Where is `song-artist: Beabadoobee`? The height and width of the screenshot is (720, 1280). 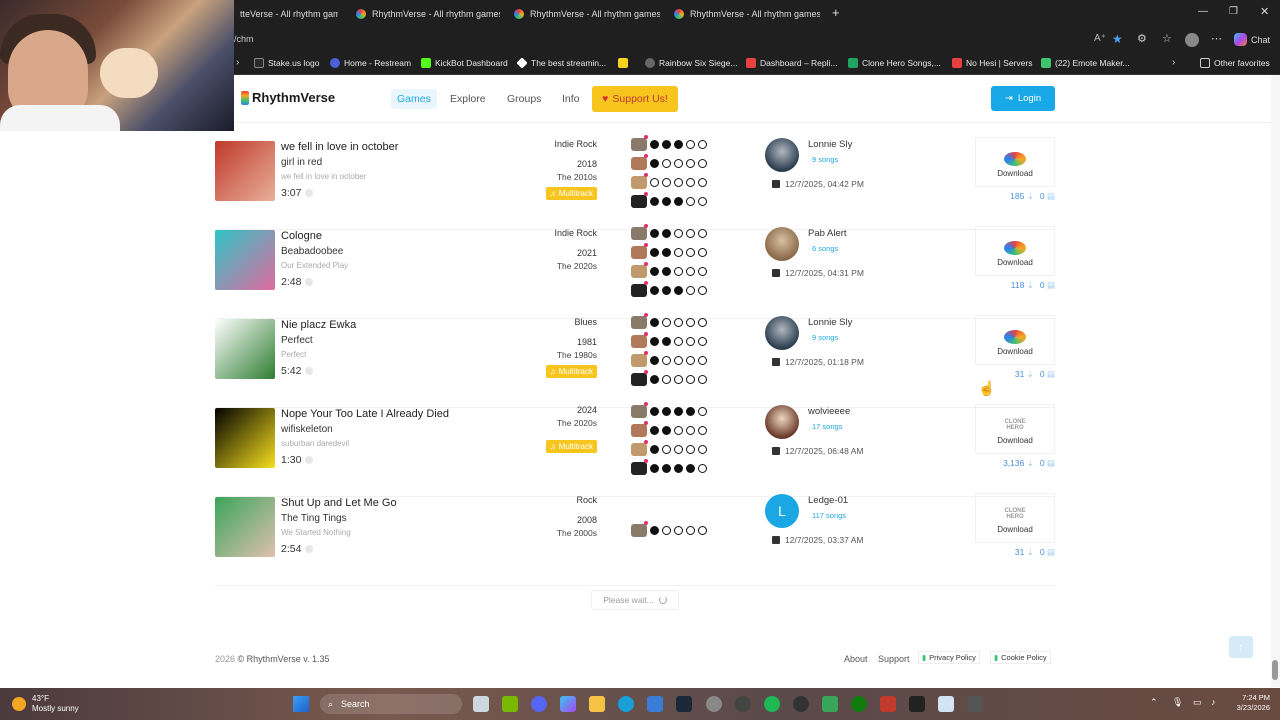 song-artist: Beabadoobee is located at coordinates (312, 251).